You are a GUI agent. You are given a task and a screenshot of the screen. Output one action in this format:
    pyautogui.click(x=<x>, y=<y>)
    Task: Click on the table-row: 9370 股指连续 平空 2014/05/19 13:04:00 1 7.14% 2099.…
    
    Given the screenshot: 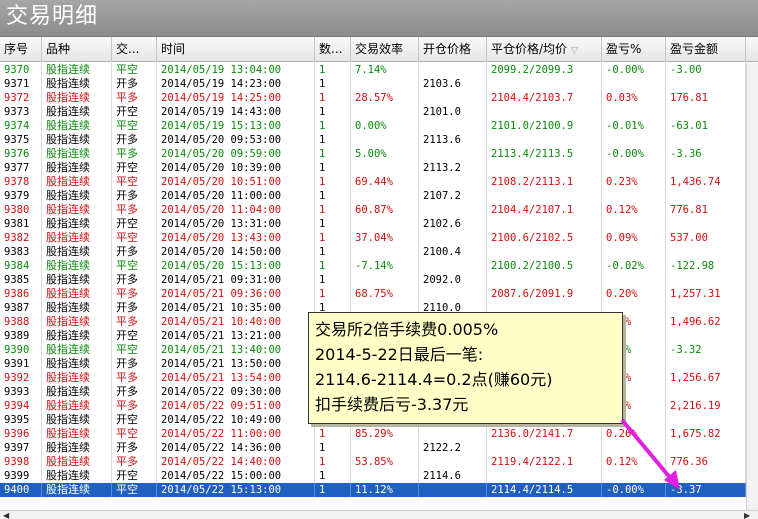 What is the action you would take?
    pyautogui.click(x=373, y=70)
    